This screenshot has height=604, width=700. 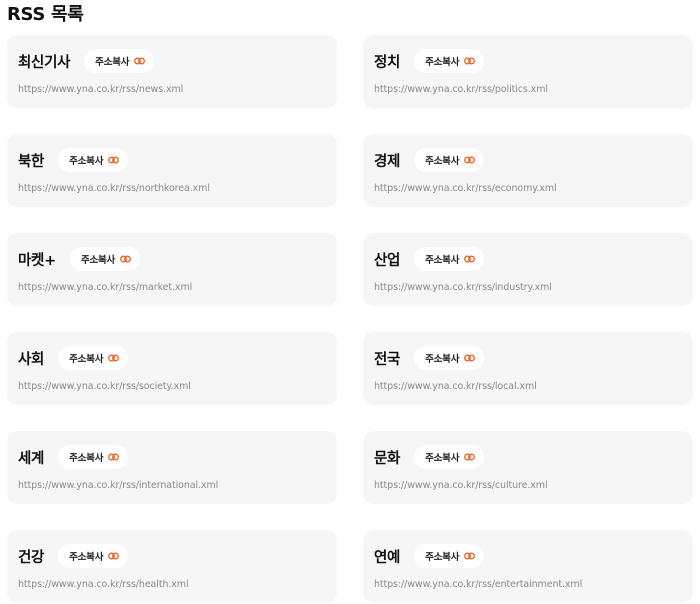 What do you see at coordinates (461, 485) in the screenshot?
I see `rss-feed-url: https://www.yna.co.kr/rss/culture.xml` at bounding box center [461, 485].